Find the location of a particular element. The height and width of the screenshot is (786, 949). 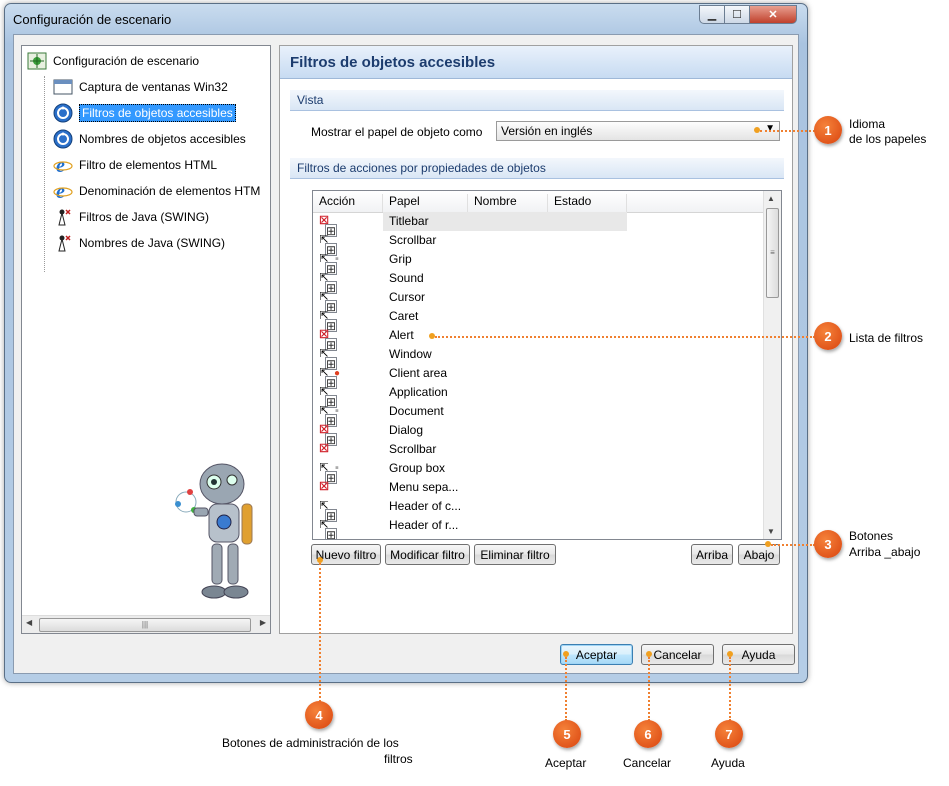

column-header-accion: Acción is located at coordinates (348, 203).